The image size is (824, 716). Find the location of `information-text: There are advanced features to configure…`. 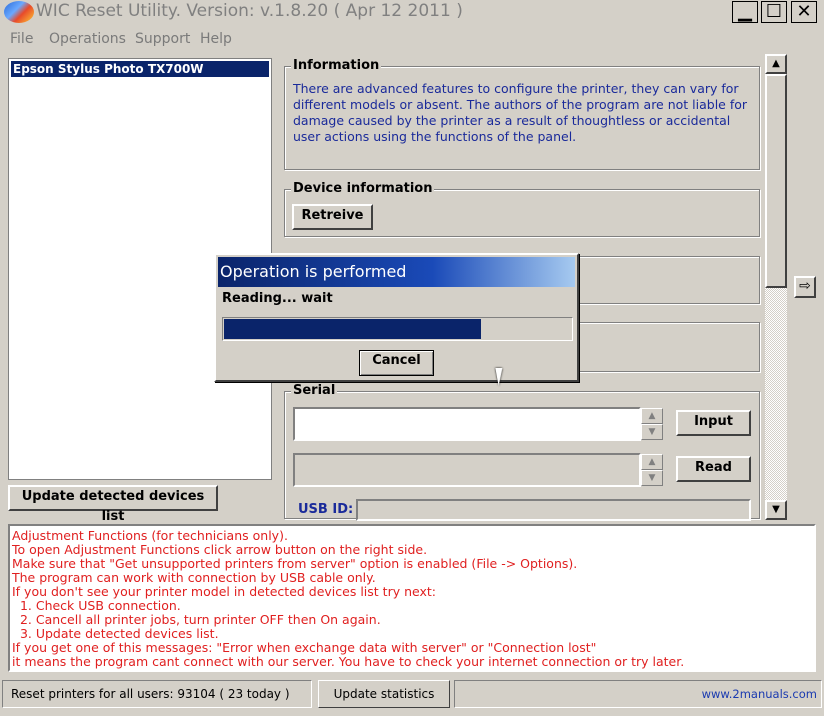

information-text: There are advanced features to configure… is located at coordinates (520, 112).